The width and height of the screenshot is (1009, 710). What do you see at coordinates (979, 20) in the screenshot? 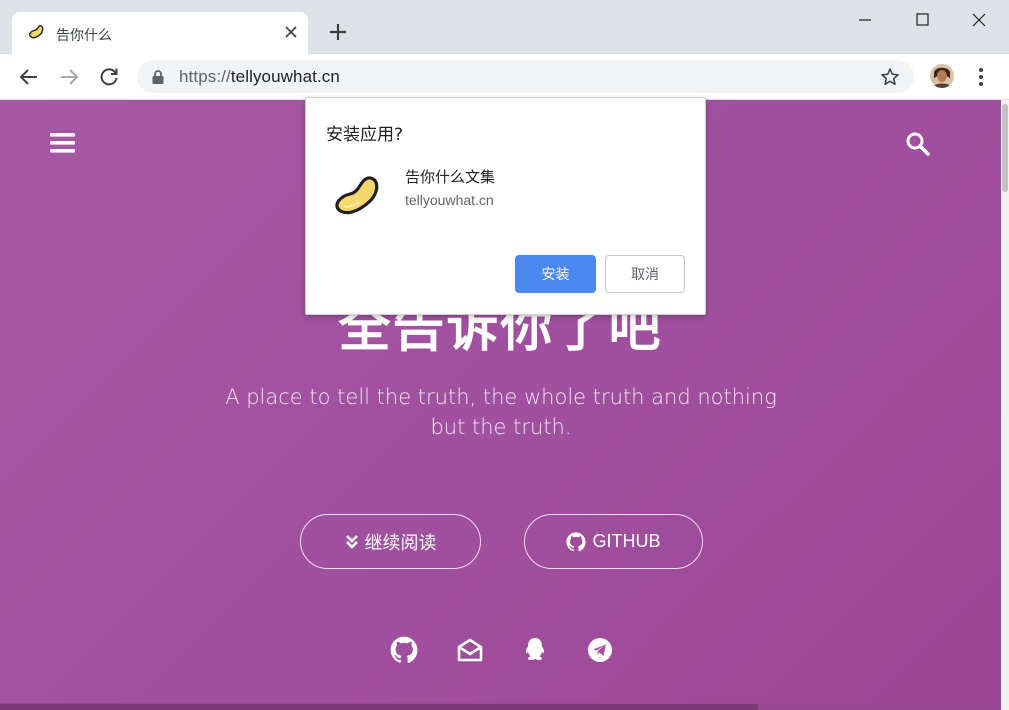
I see `close-window-icon` at bounding box center [979, 20].